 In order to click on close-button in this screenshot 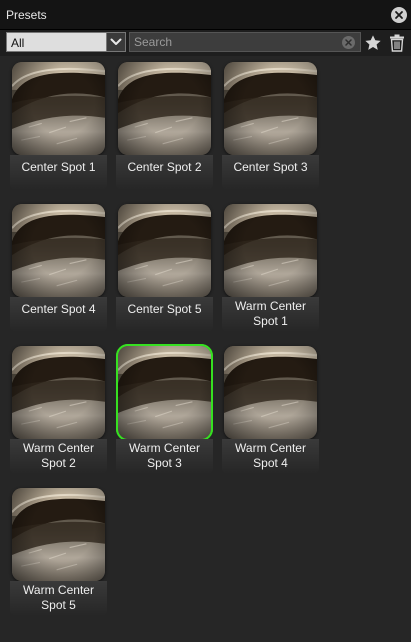, I will do `click(399, 15)`.